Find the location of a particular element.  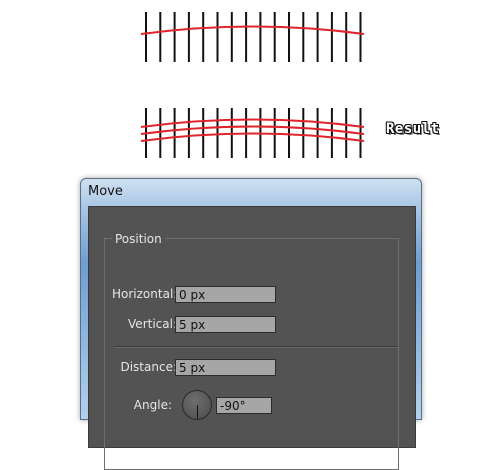

angle-label: Angle: is located at coordinates (152, 405).